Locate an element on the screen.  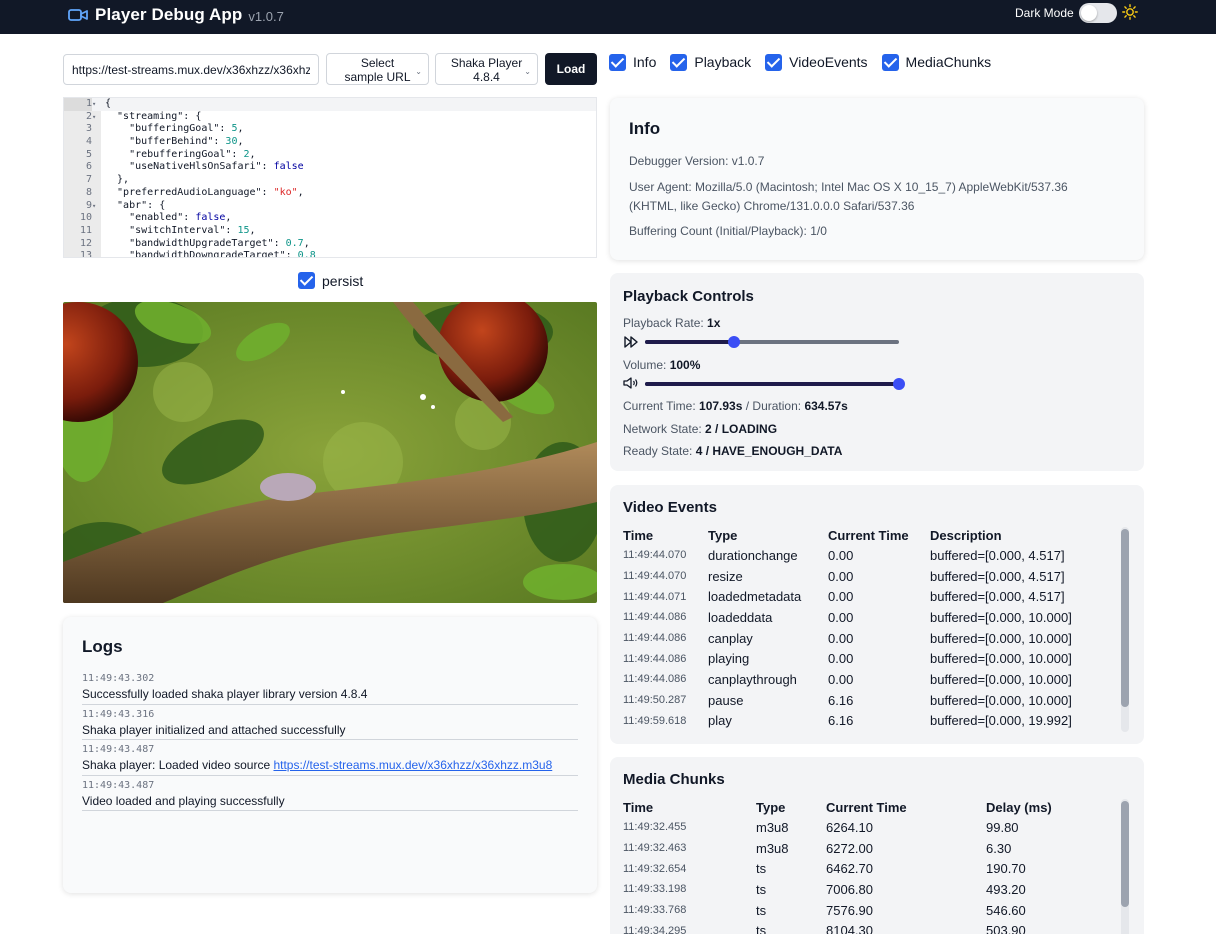
table-cell: resize is located at coordinates (725, 576).